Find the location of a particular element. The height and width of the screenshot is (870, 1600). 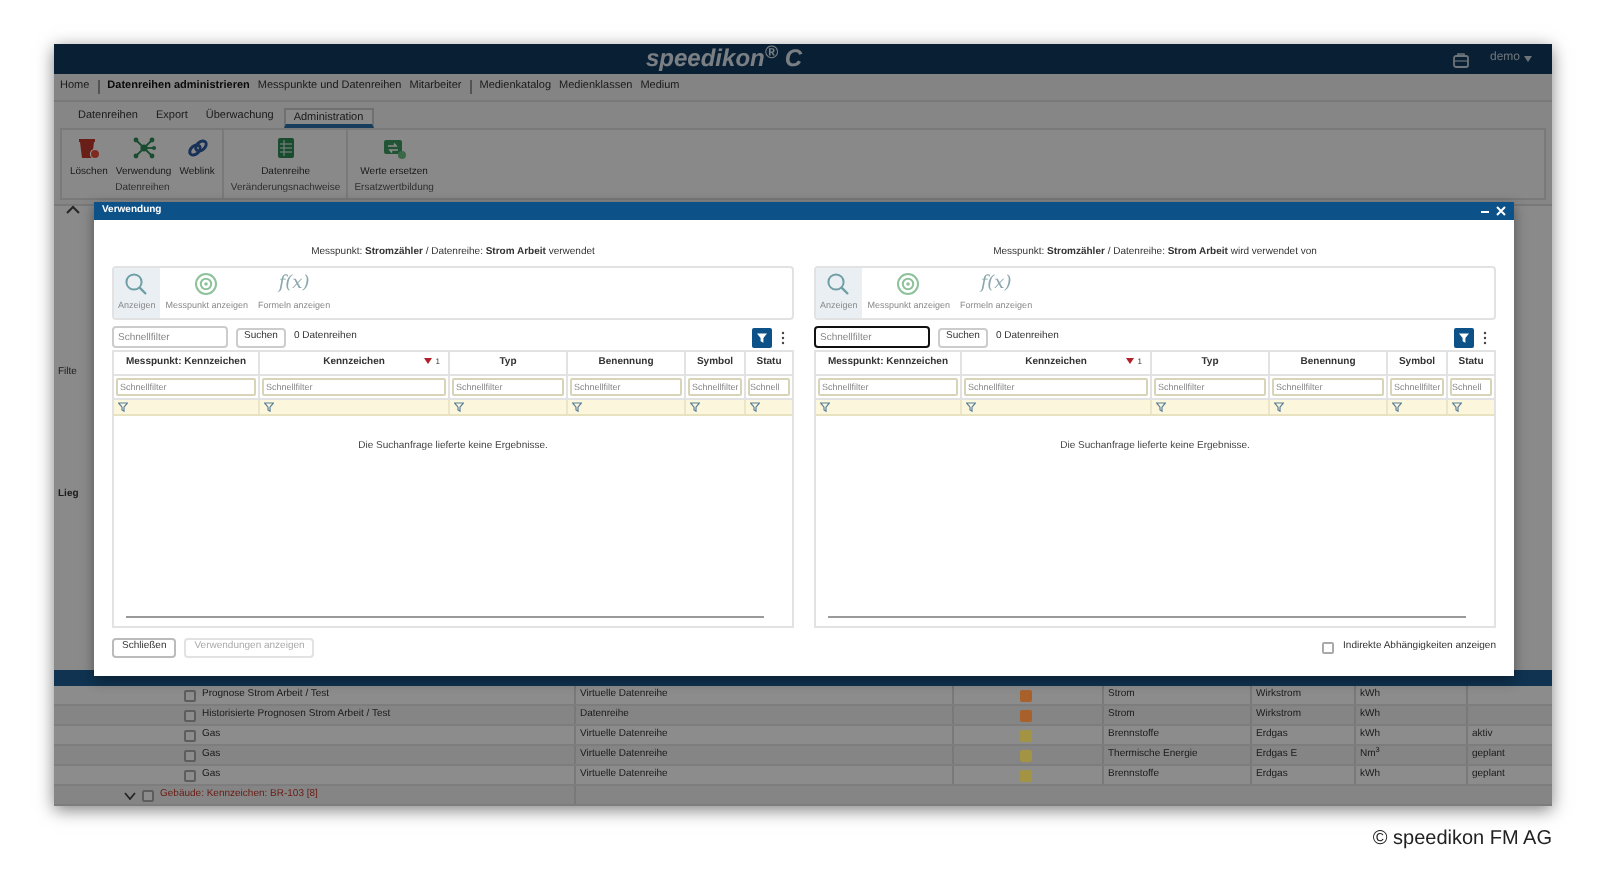

trash-icon is located at coordinates (88, 148).